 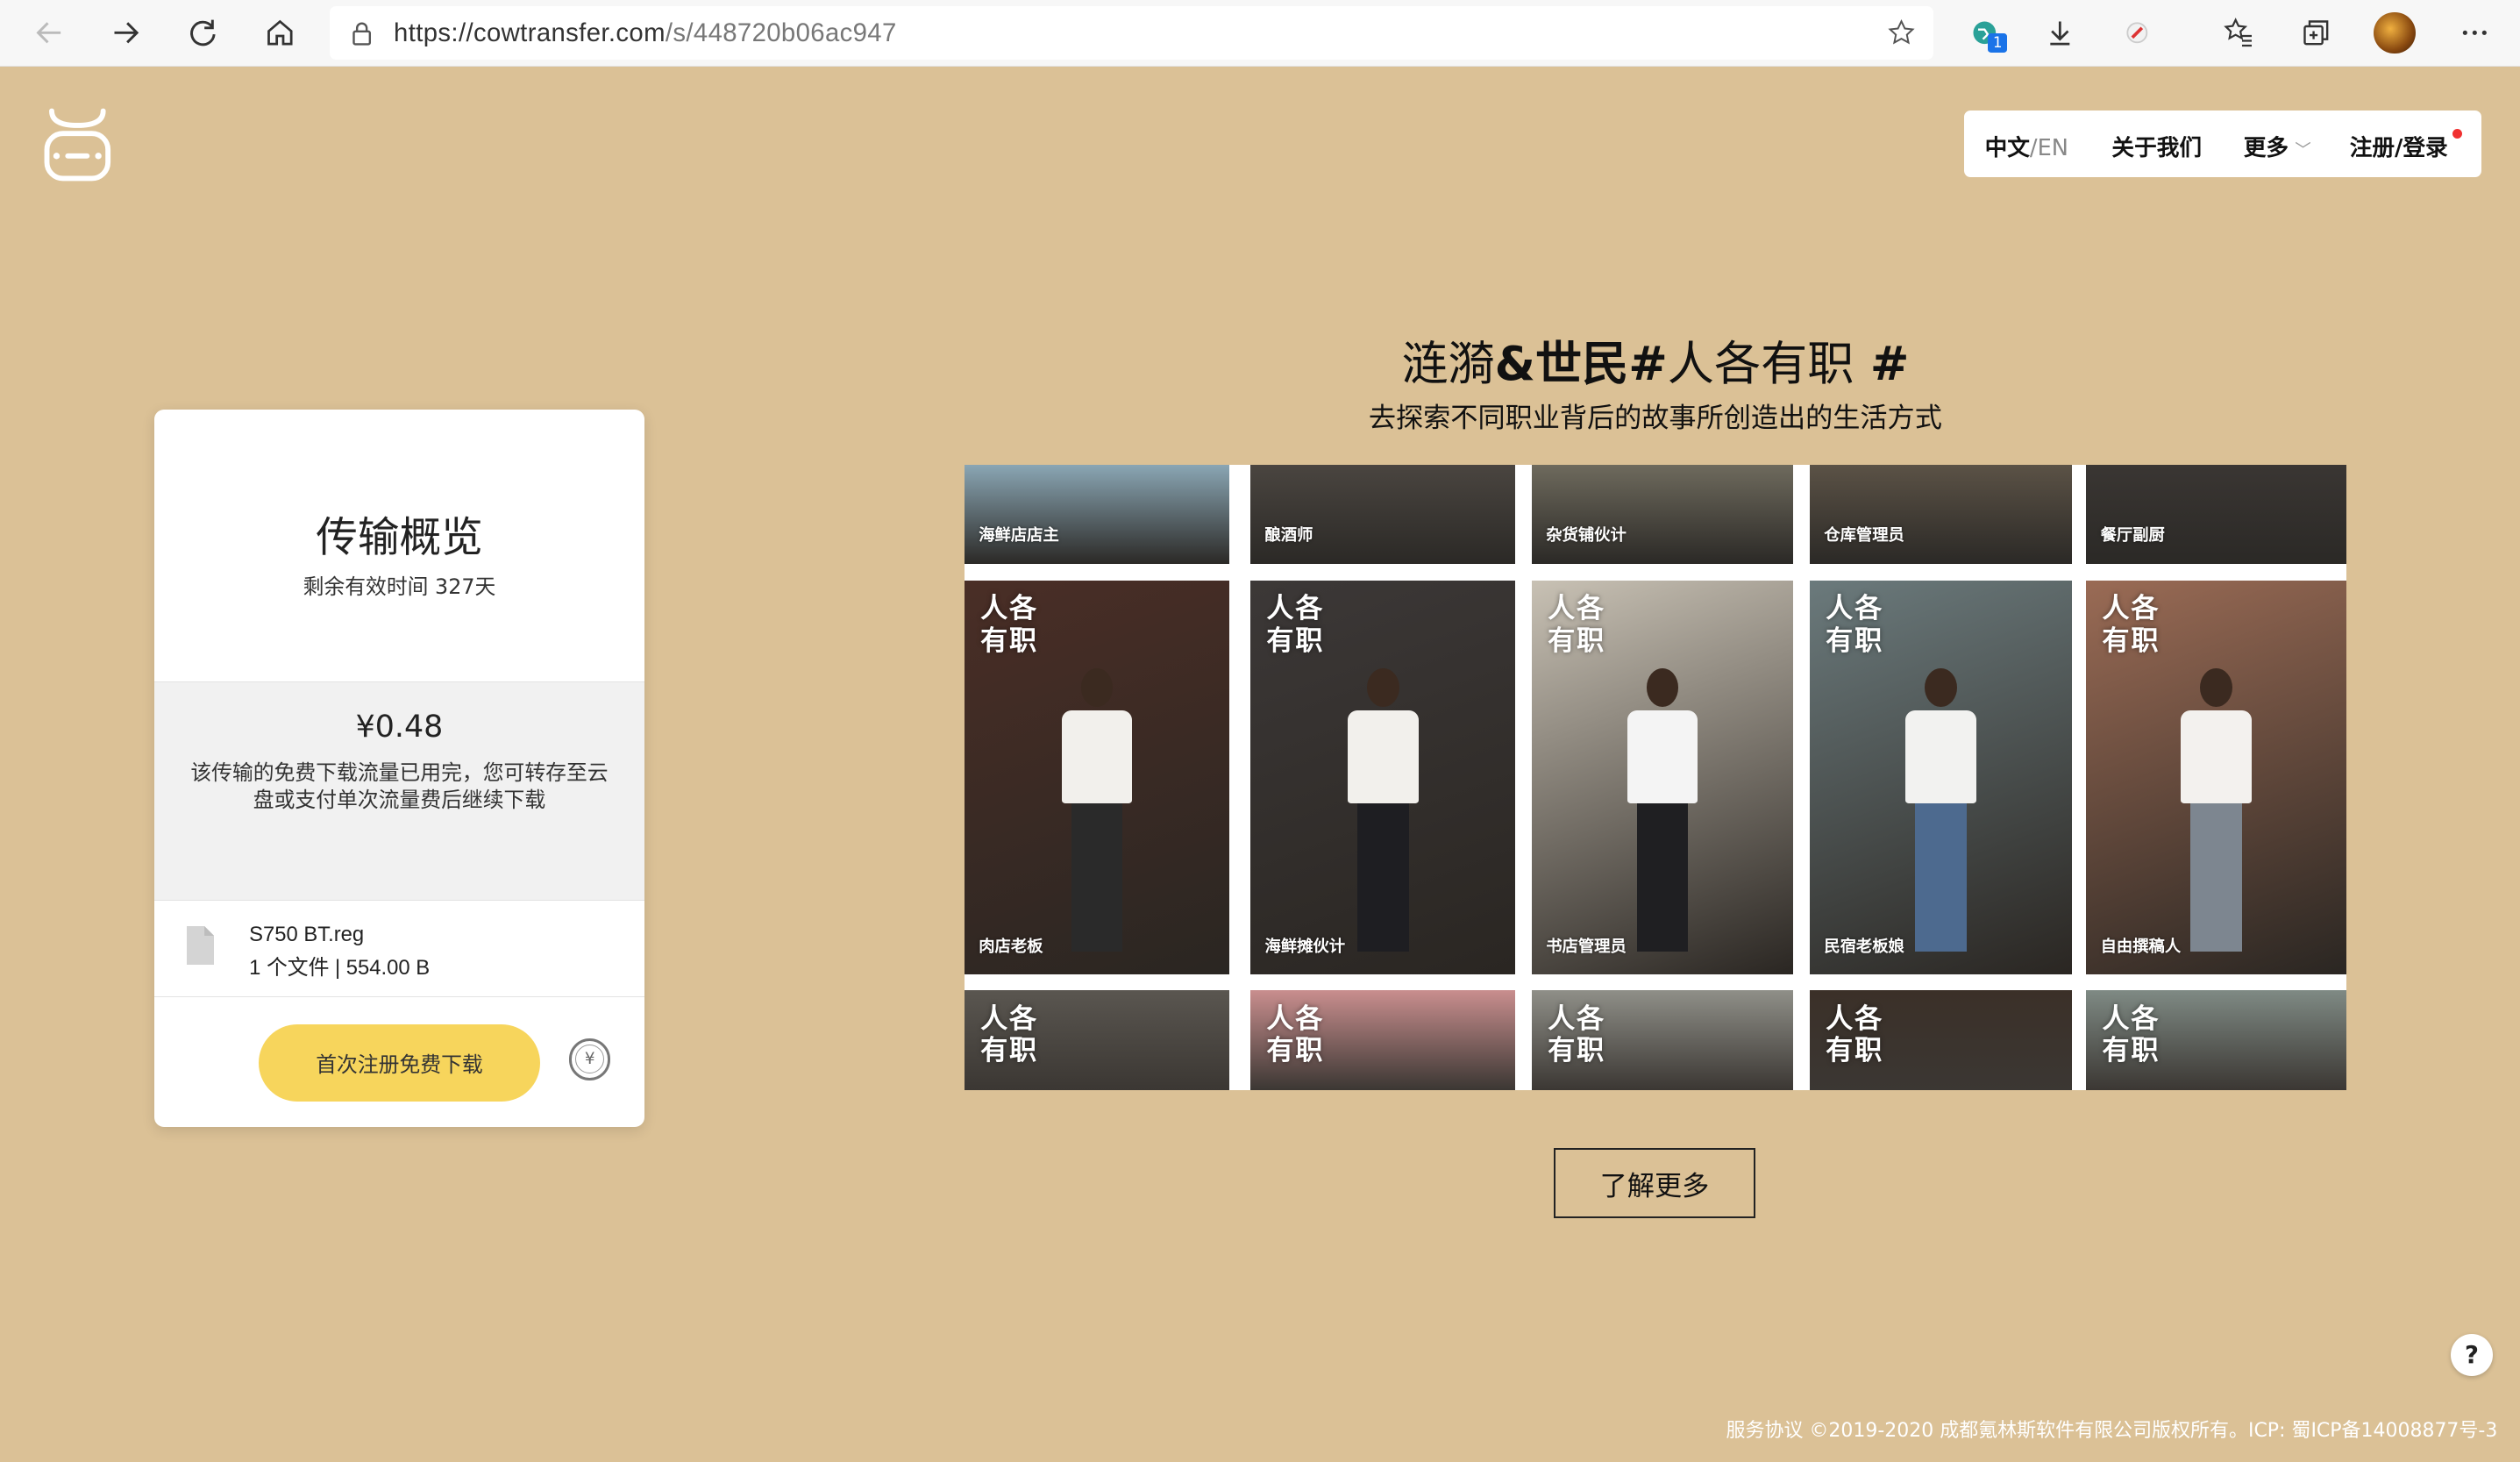 What do you see at coordinates (2052, 148) in the screenshot?
I see `lang-en: EN` at bounding box center [2052, 148].